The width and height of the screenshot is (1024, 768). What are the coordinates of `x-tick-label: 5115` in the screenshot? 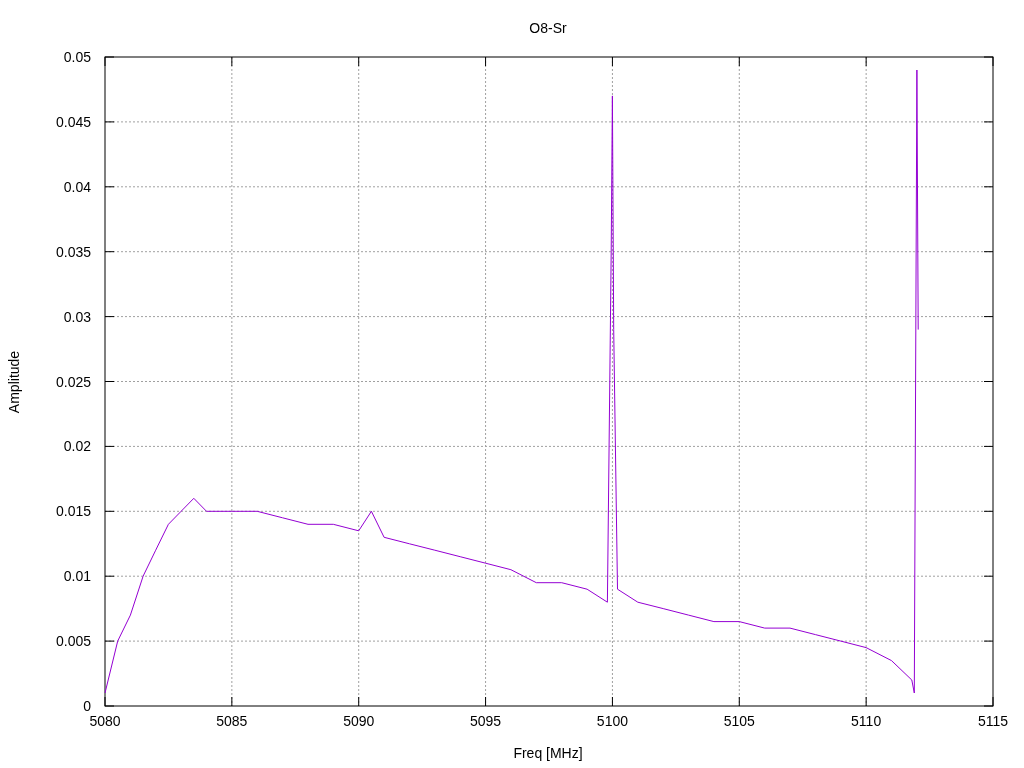 It's located at (993, 721).